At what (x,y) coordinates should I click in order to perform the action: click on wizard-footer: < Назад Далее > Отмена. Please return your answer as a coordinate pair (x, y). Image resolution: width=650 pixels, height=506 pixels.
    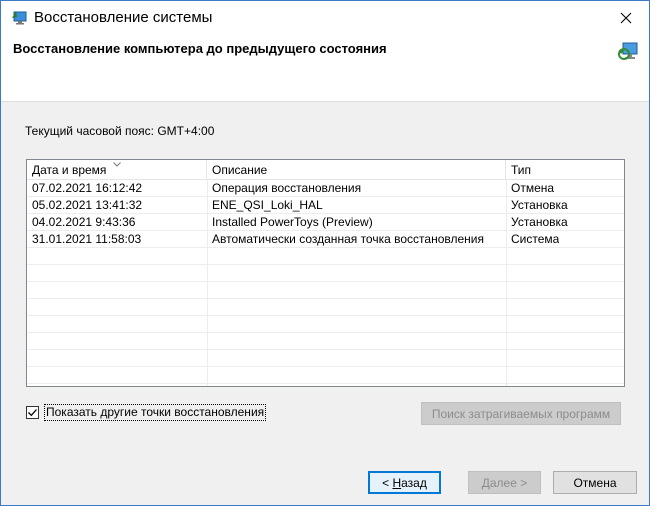
    Looking at the image, I should click on (325, 477).